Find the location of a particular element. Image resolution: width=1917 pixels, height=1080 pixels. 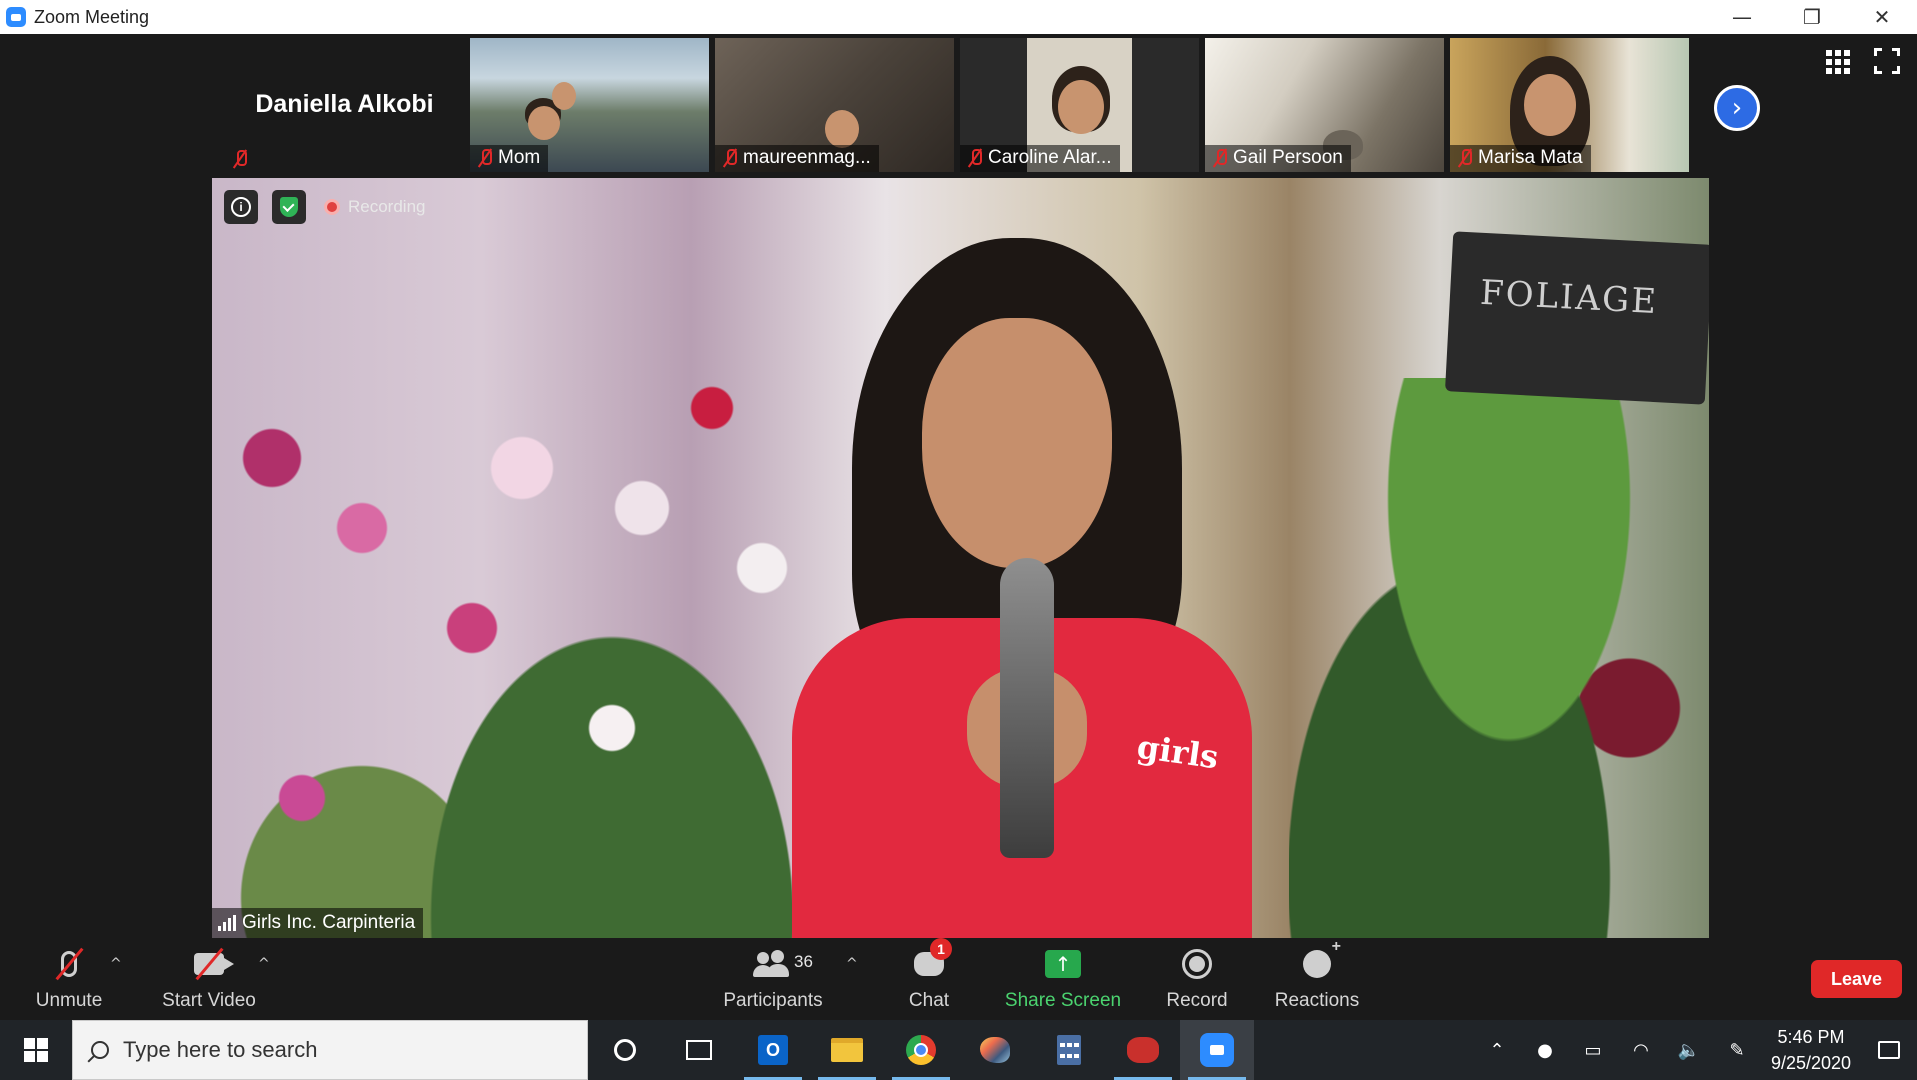

task-view-button is located at coordinates (699, 1050).